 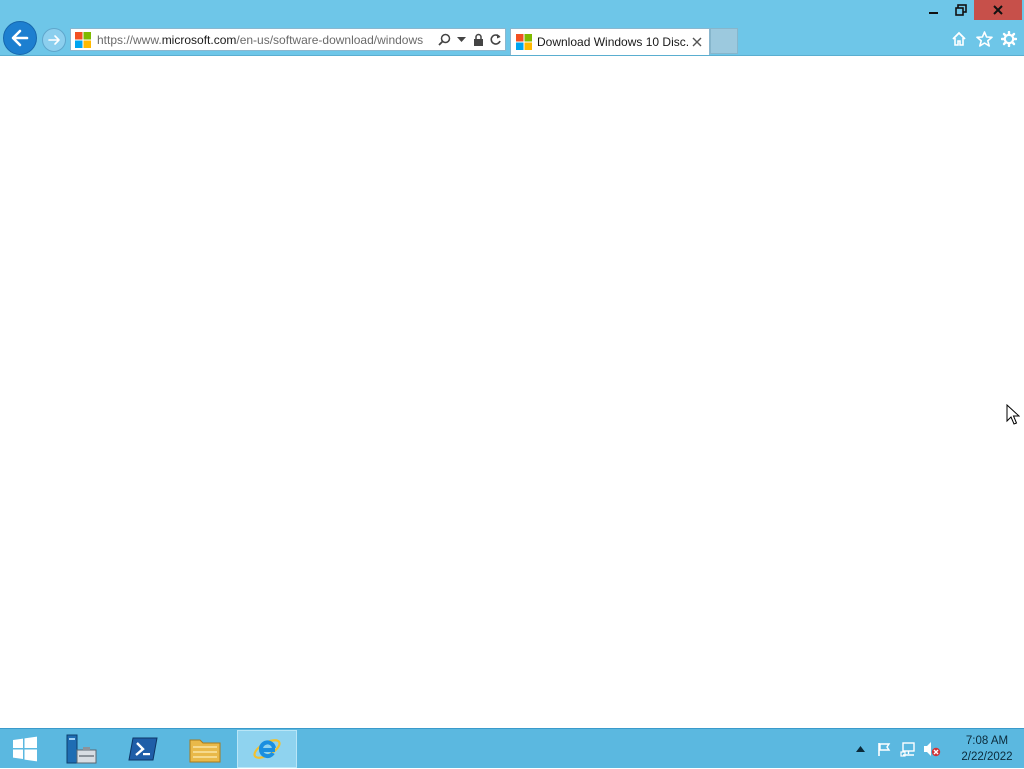 I want to click on windows-logo-icon, so click(x=25, y=749).